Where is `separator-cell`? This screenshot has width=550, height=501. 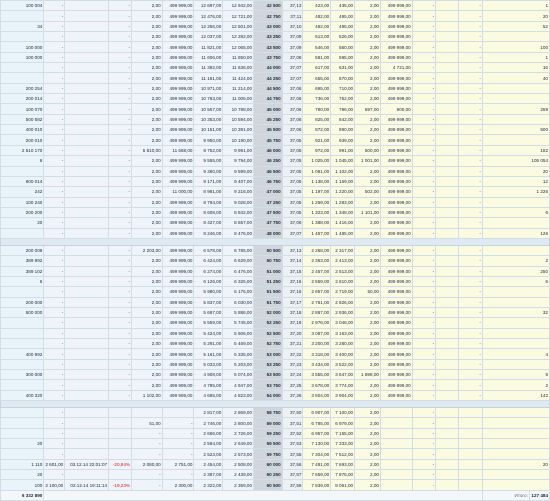 separator-cell is located at coordinates (275, 241).